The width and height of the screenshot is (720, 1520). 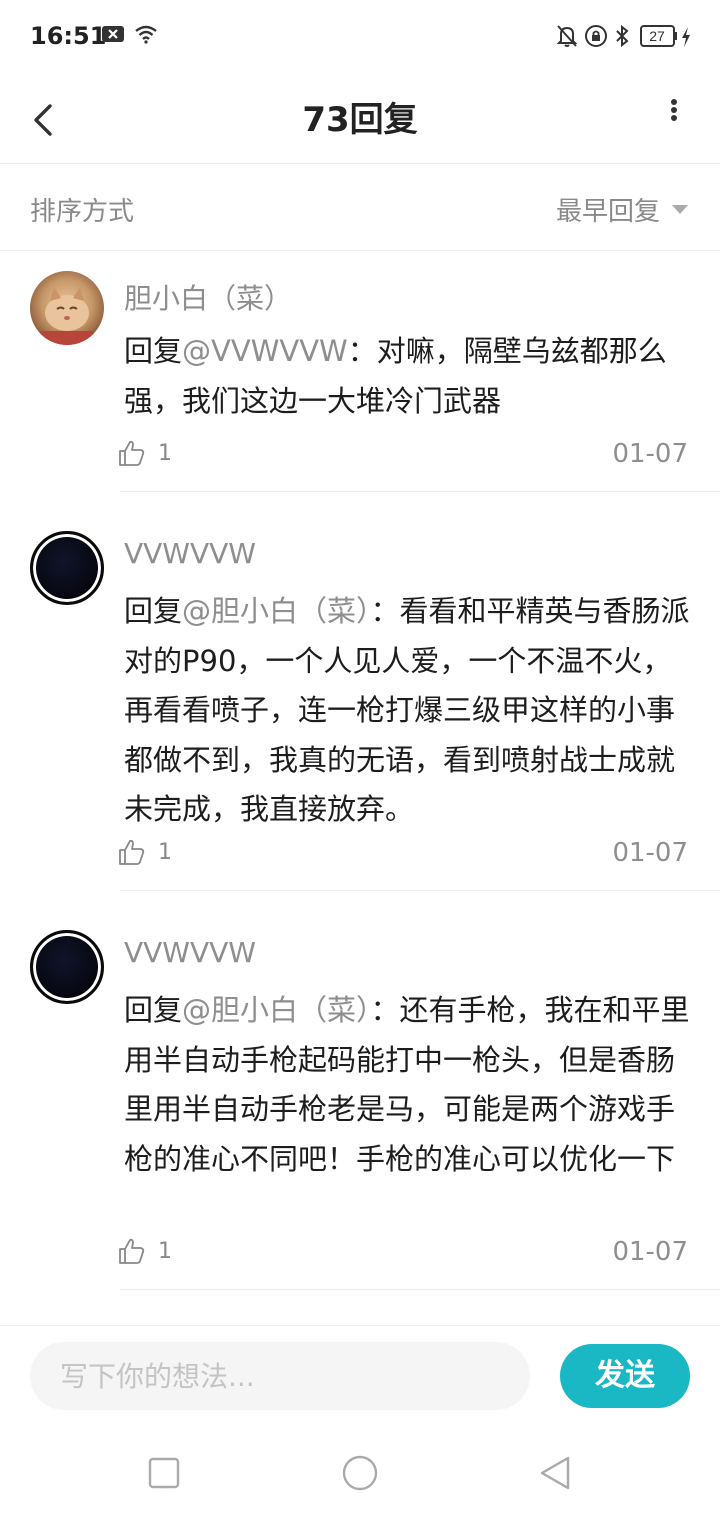 What do you see at coordinates (67, 316) in the screenshot?
I see `cat-avatar-image` at bounding box center [67, 316].